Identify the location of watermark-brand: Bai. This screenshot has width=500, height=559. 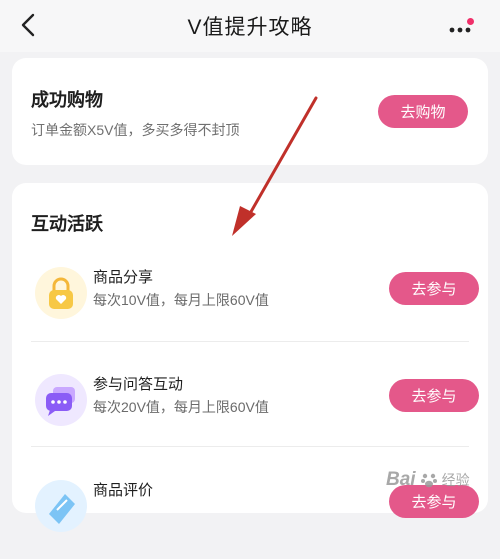
(401, 479).